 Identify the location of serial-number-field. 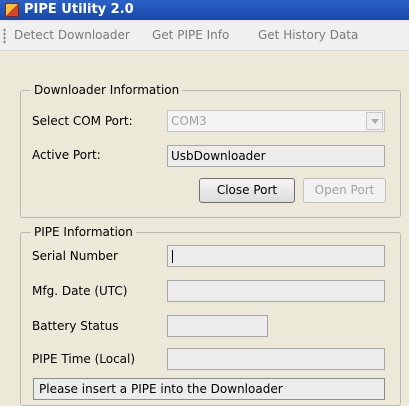
(276, 256).